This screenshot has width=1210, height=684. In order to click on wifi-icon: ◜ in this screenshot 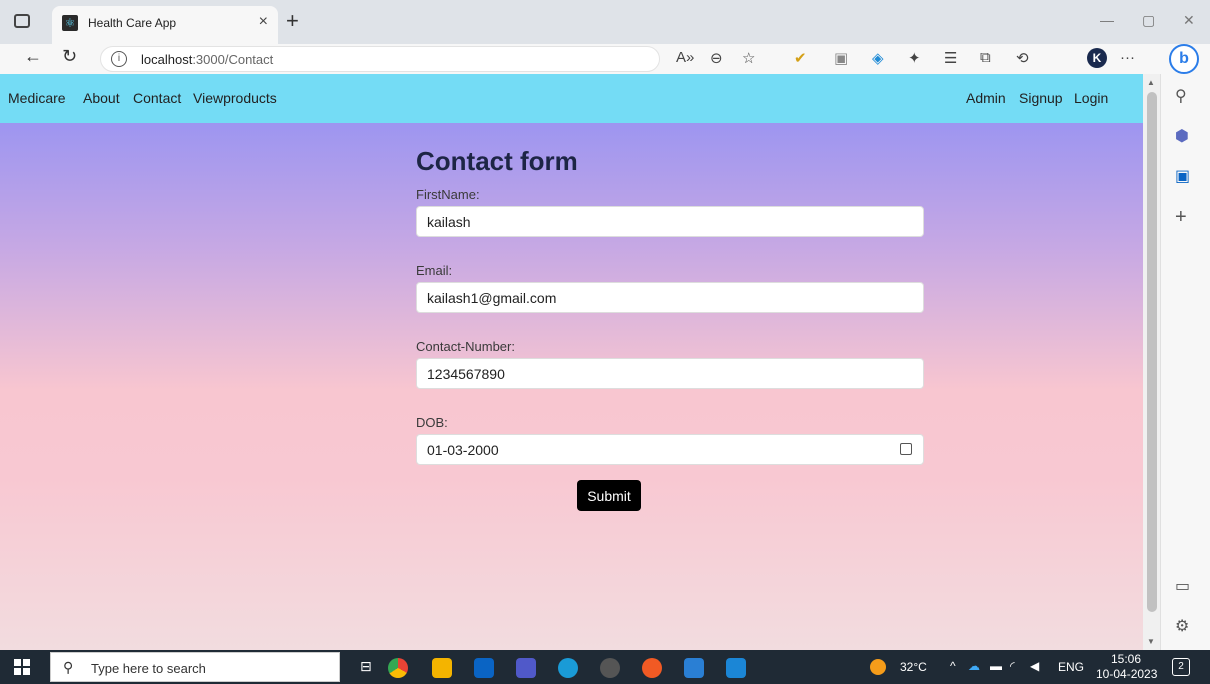, I will do `click(1012, 666)`.